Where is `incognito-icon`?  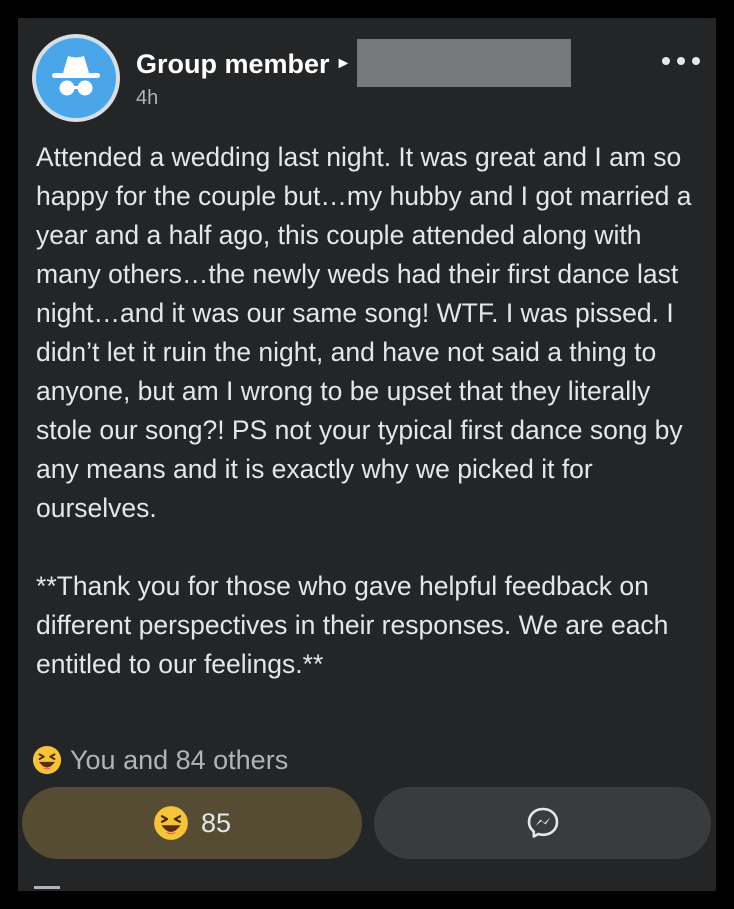 incognito-icon is located at coordinates (76, 76).